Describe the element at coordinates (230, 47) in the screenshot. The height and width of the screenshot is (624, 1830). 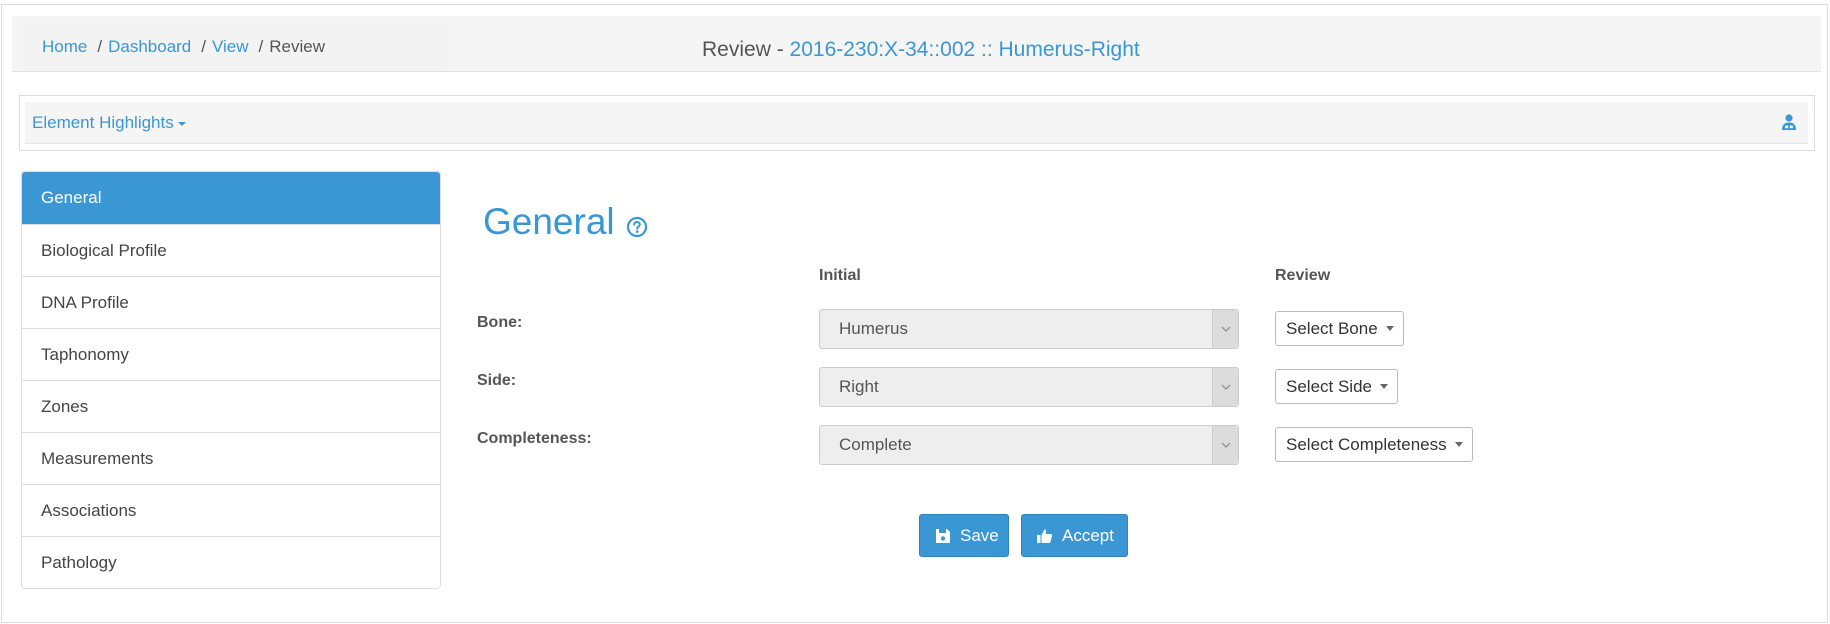
I see `breadcrumb-view-link: View` at that location.